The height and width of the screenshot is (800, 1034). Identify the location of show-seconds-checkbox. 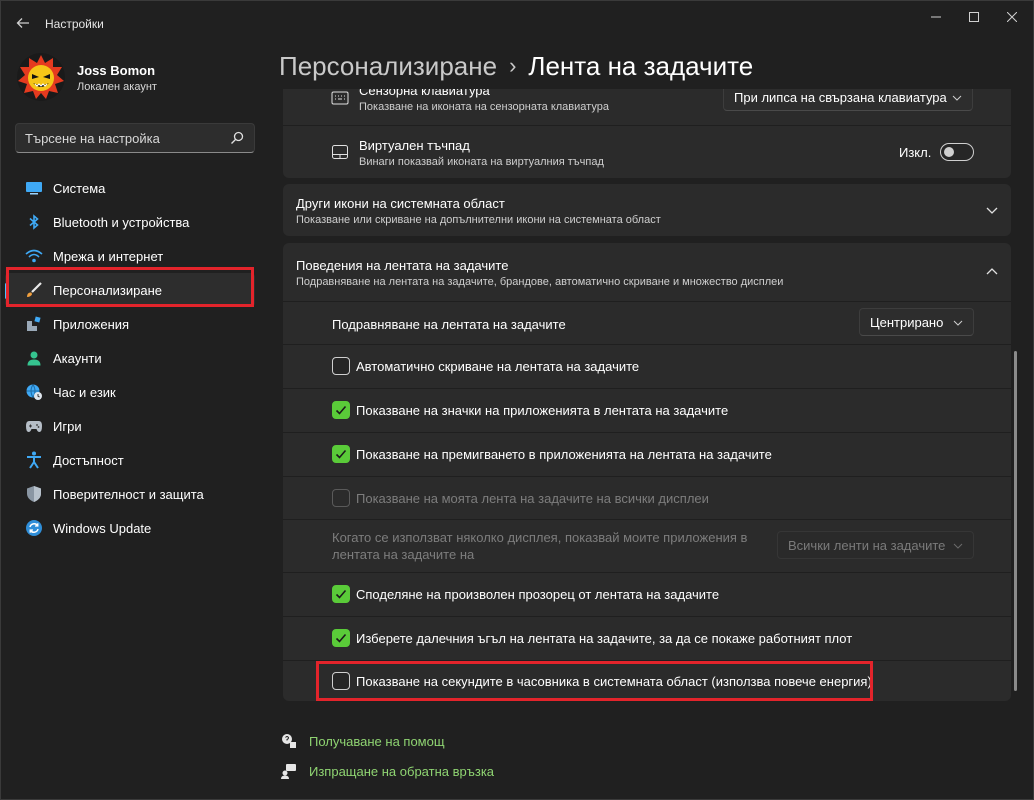
(341, 681).